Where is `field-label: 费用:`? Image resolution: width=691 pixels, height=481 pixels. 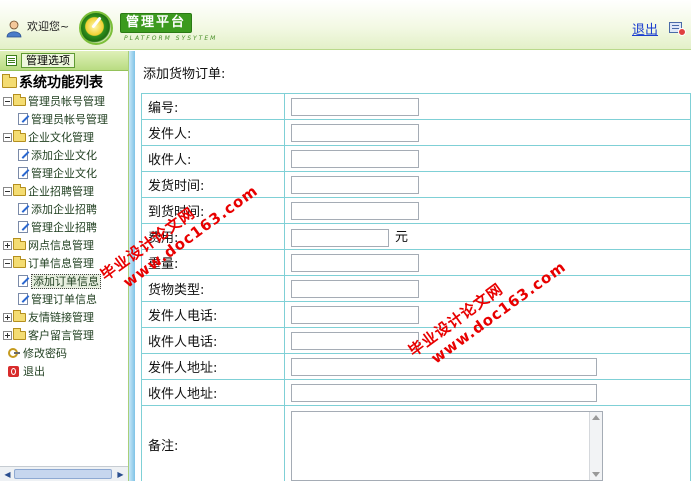
field-label: 费用: is located at coordinates (213, 236).